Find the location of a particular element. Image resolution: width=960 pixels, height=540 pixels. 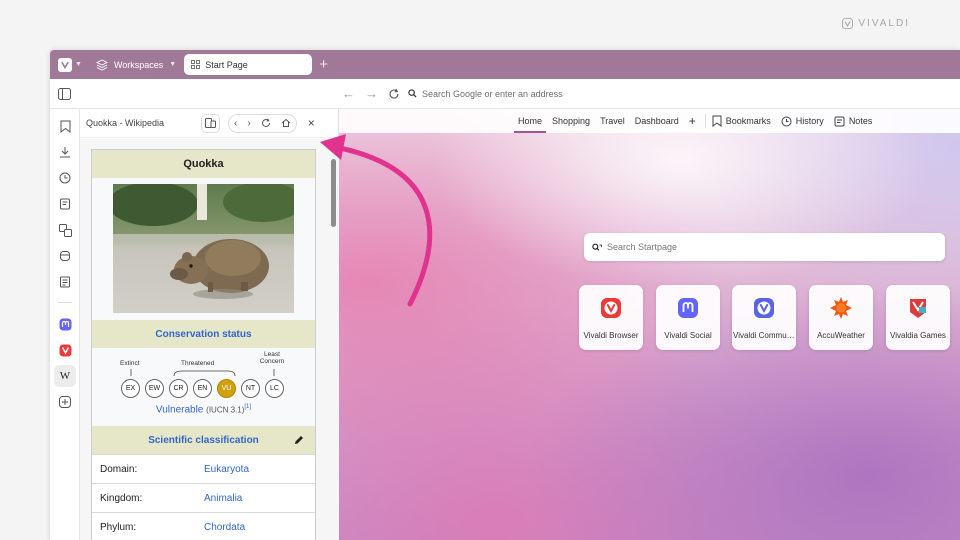

vivaldi-menu-button: ▼ is located at coordinates (70, 65).